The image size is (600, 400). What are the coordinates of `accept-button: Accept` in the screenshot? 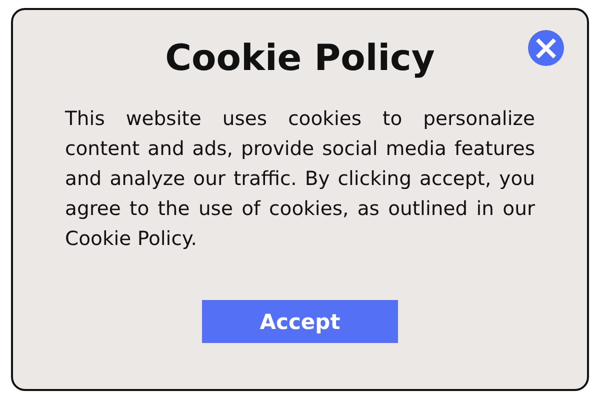 It's located at (300, 321).